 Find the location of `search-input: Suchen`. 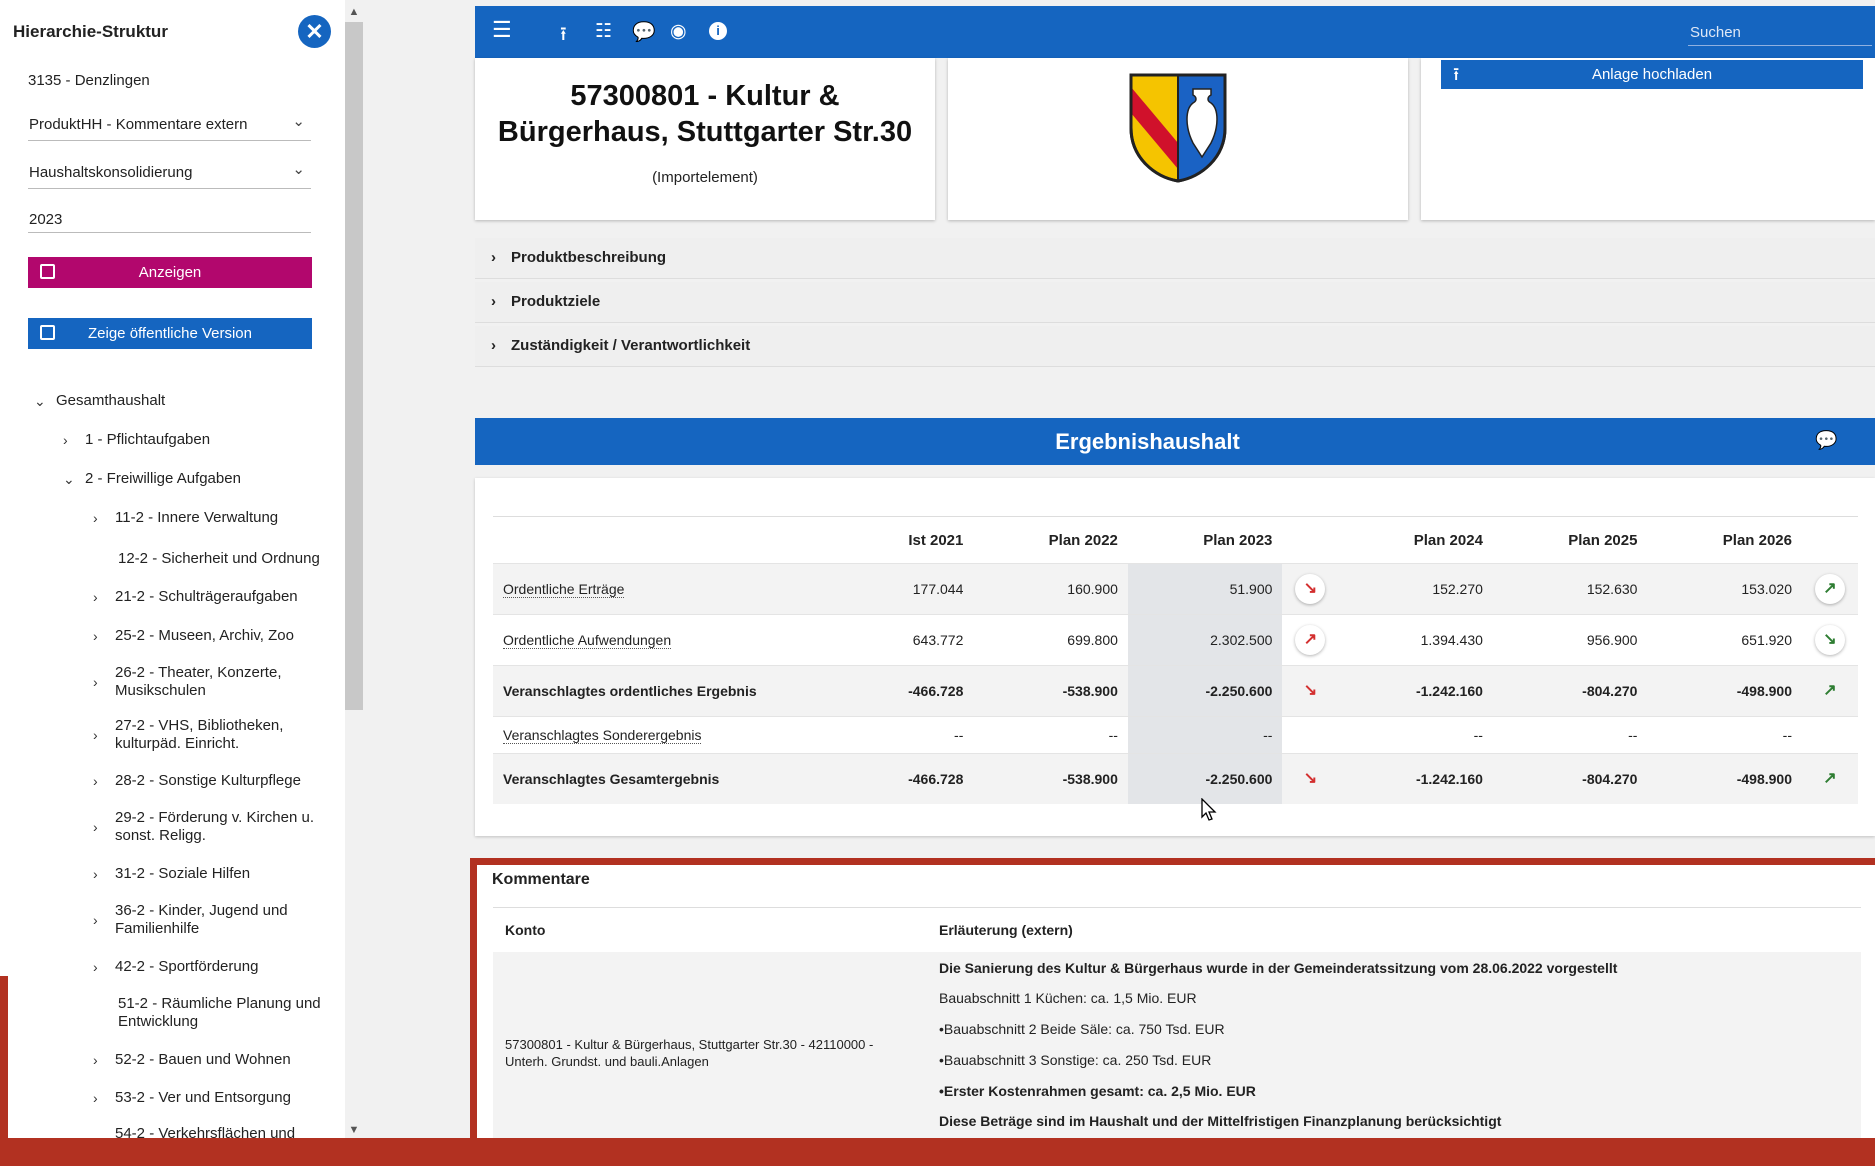

search-input: Suchen is located at coordinates (1780, 32).